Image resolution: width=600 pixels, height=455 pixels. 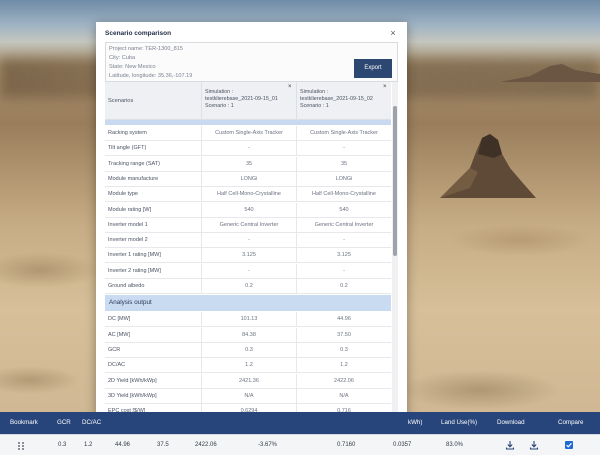 What do you see at coordinates (534, 445) in the screenshot?
I see `download-alt-icon` at bounding box center [534, 445].